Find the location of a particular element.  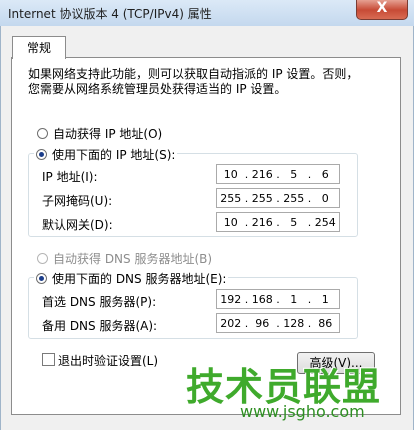

preferred-dns-label: 首选 DNS 服务器(P): is located at coordinates (99, 302).